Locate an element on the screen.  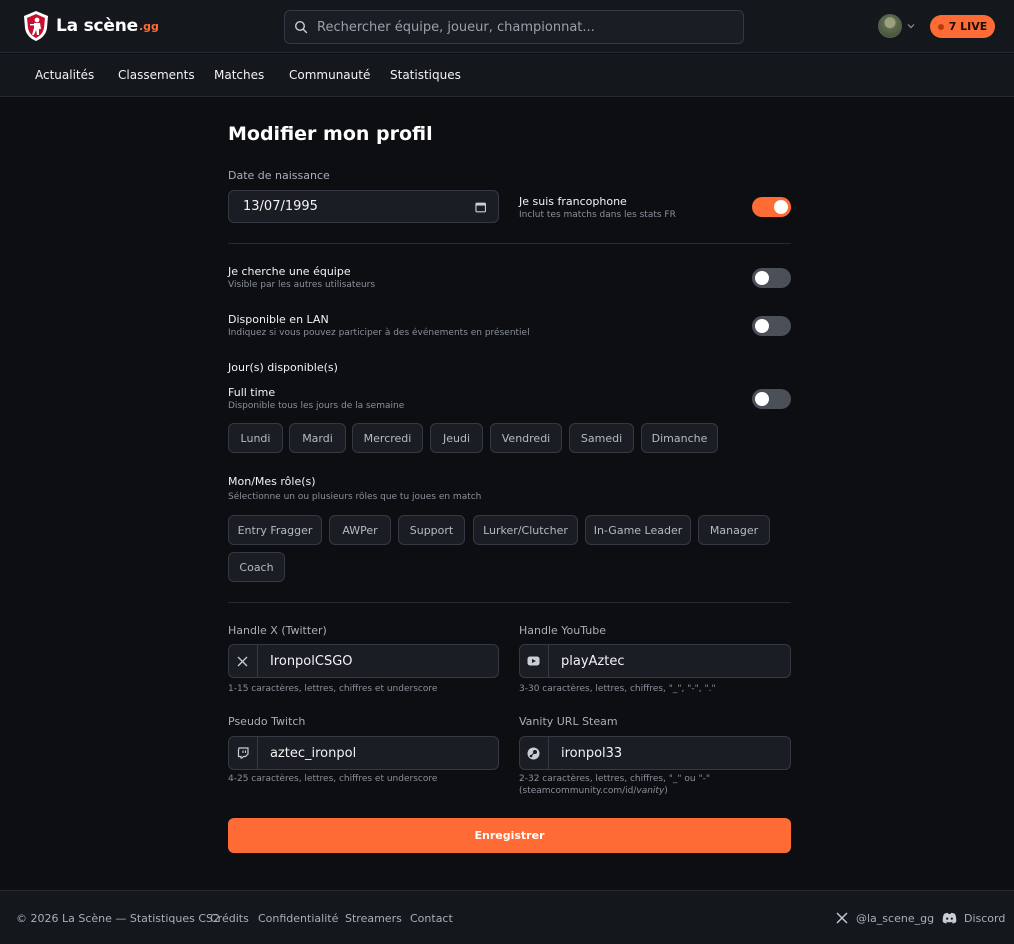
live-count: 7 LIVE is located at coordinates (968, 26).